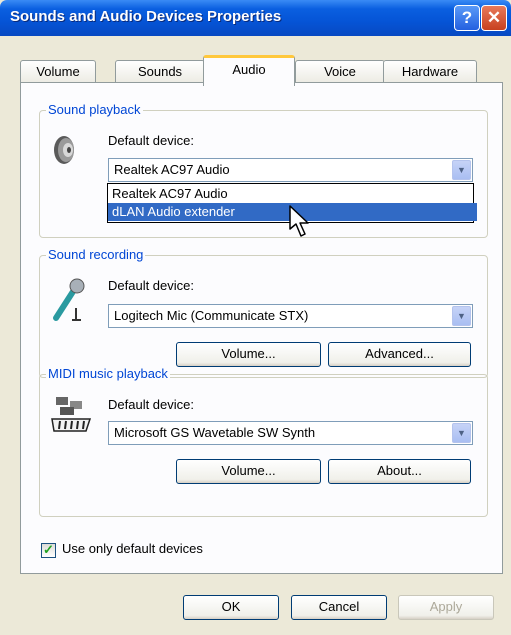 The image size is (511, 635). Describe the element at coordinates (494, 18) in the screenshot. I see `close-button: ✕` at that location.